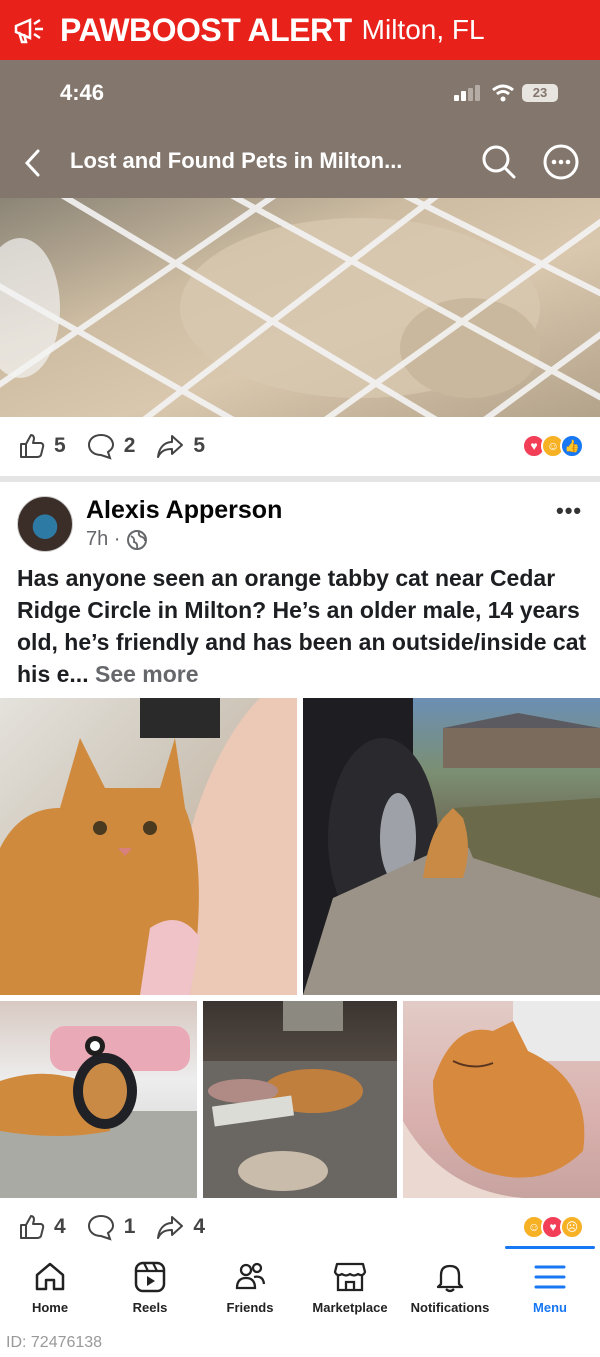 The image size is (600, 1357). I want to click on previous-post-actions: 5 2 5 ♥ ☺ 👍, so click(300, 446).